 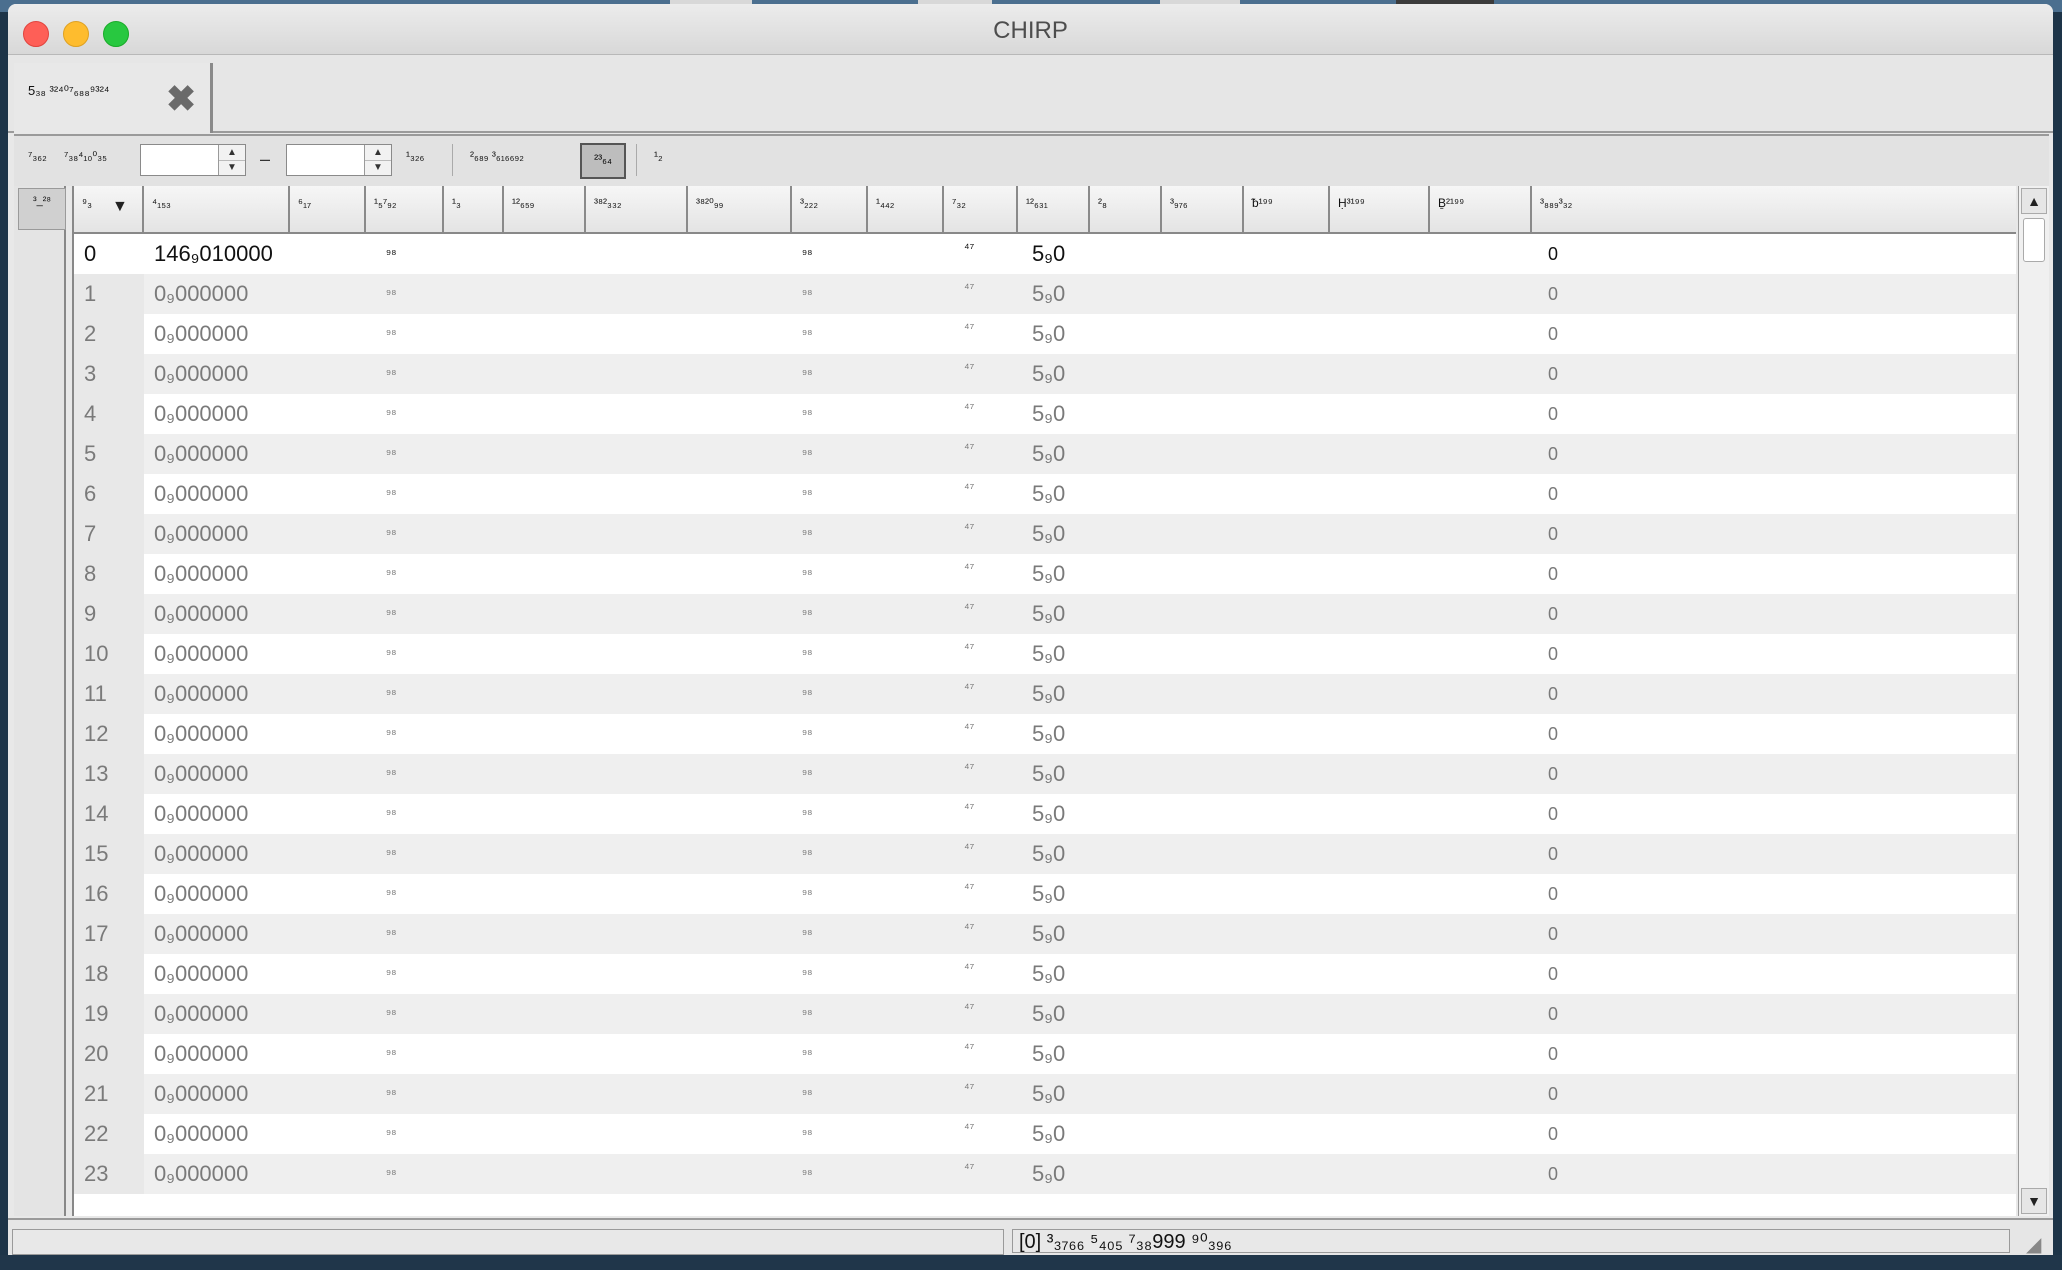 I want to click on table-row: 2 0₉000000 ₉₈ ₉₈ ⁴⁷ 5₉0 0, so click(x=1045, y=334).